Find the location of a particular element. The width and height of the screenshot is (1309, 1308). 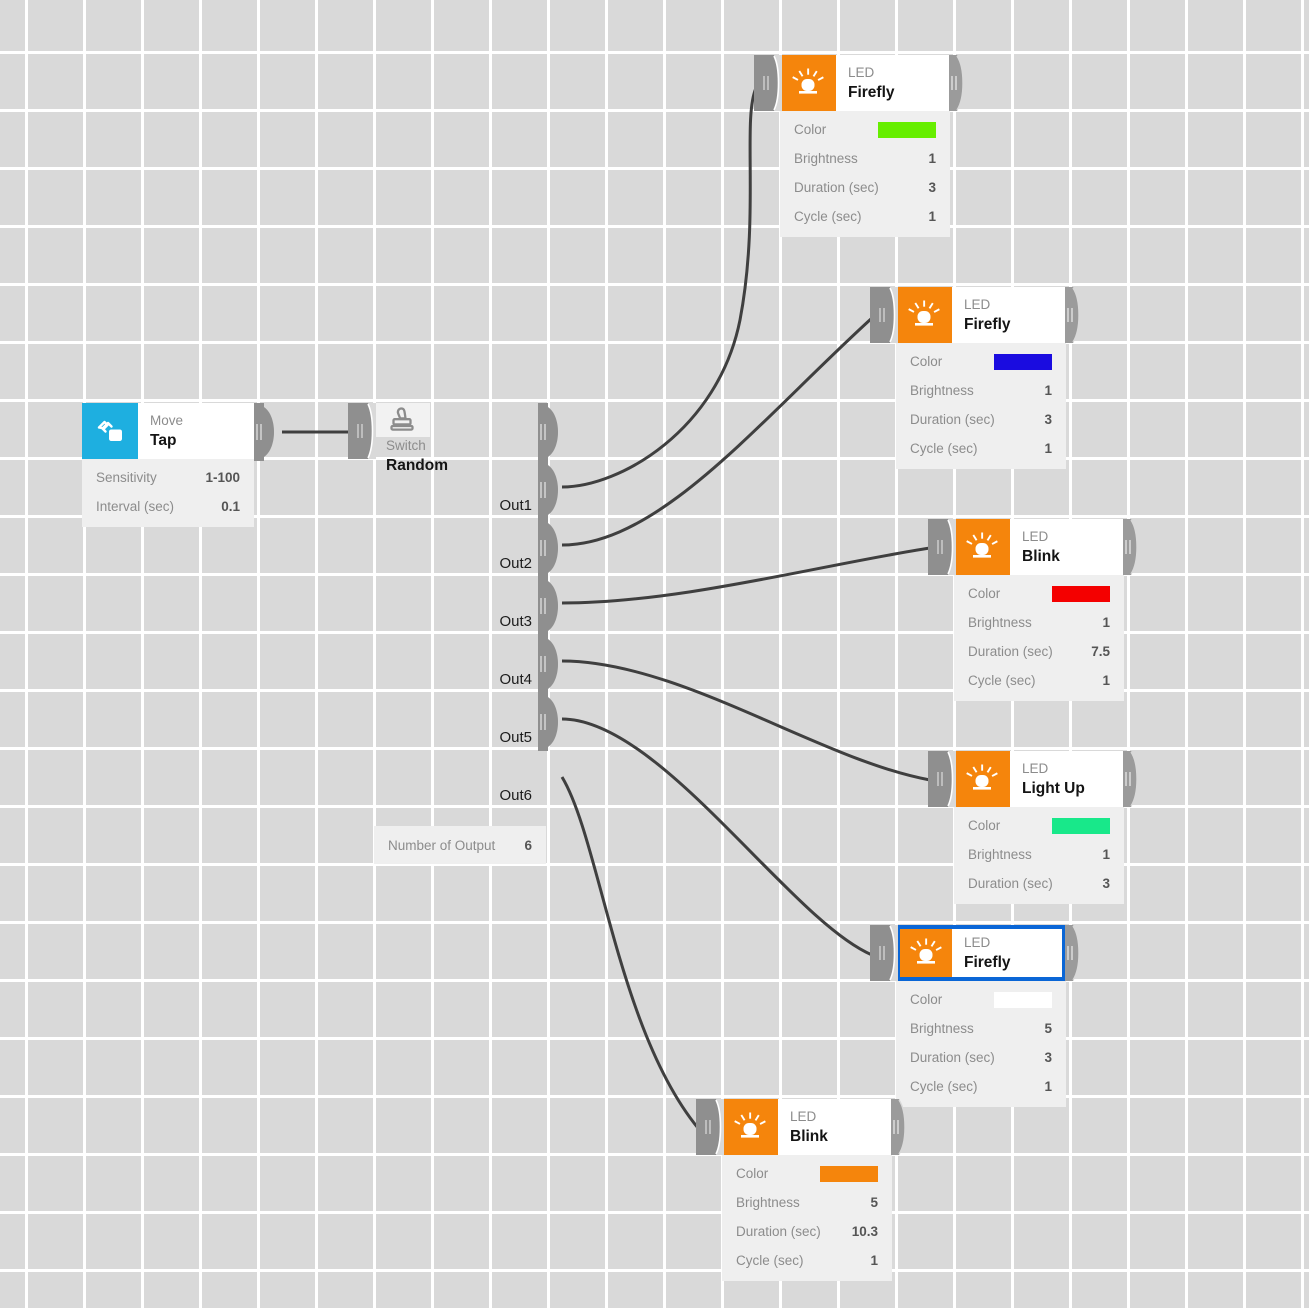

output-port-led-firefly-green is located at coordinates (963, 83).